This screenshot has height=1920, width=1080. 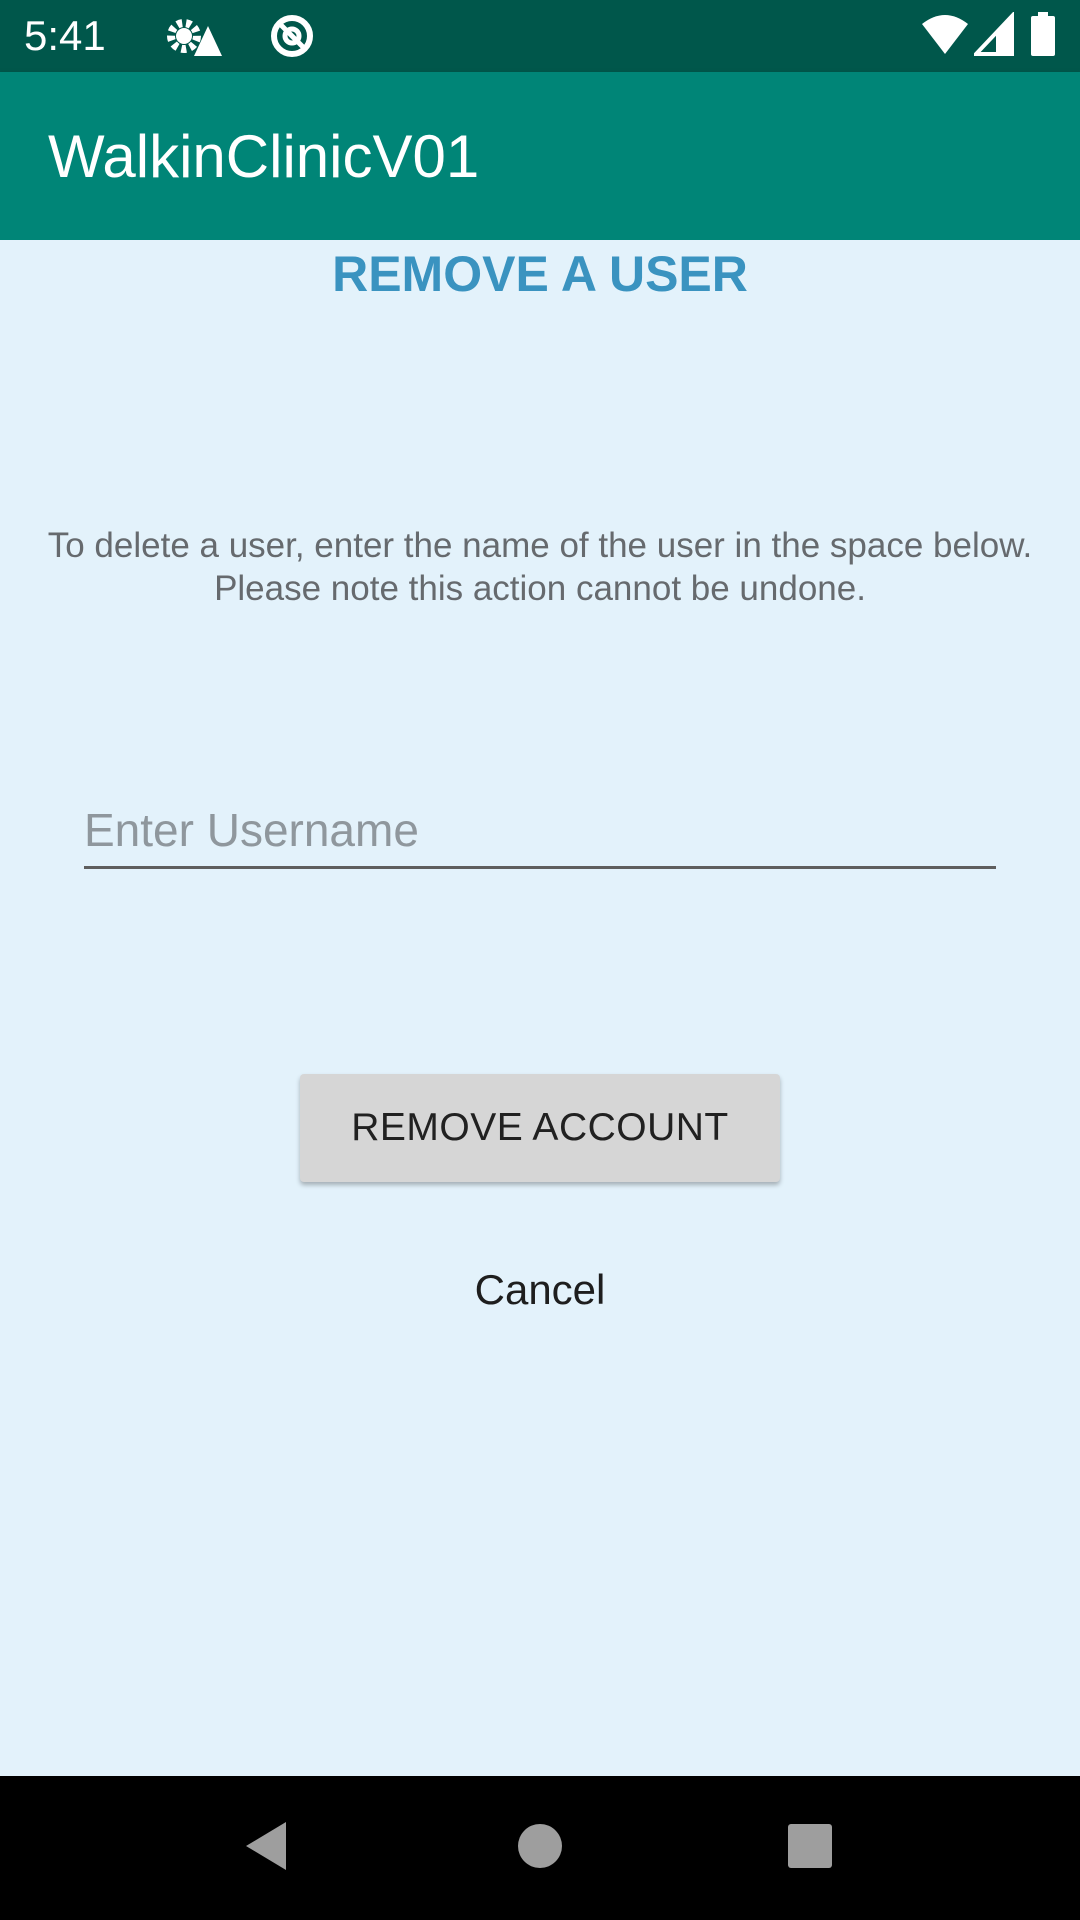 I want to click on navigation-bar, so click(x=540, y=1848).